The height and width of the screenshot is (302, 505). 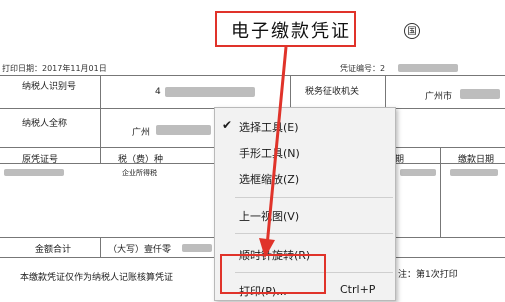 What do you see at coordinates (273, 152) in the screenshot?
I see `red-arrow-icon` at bounding box center [273, 152].